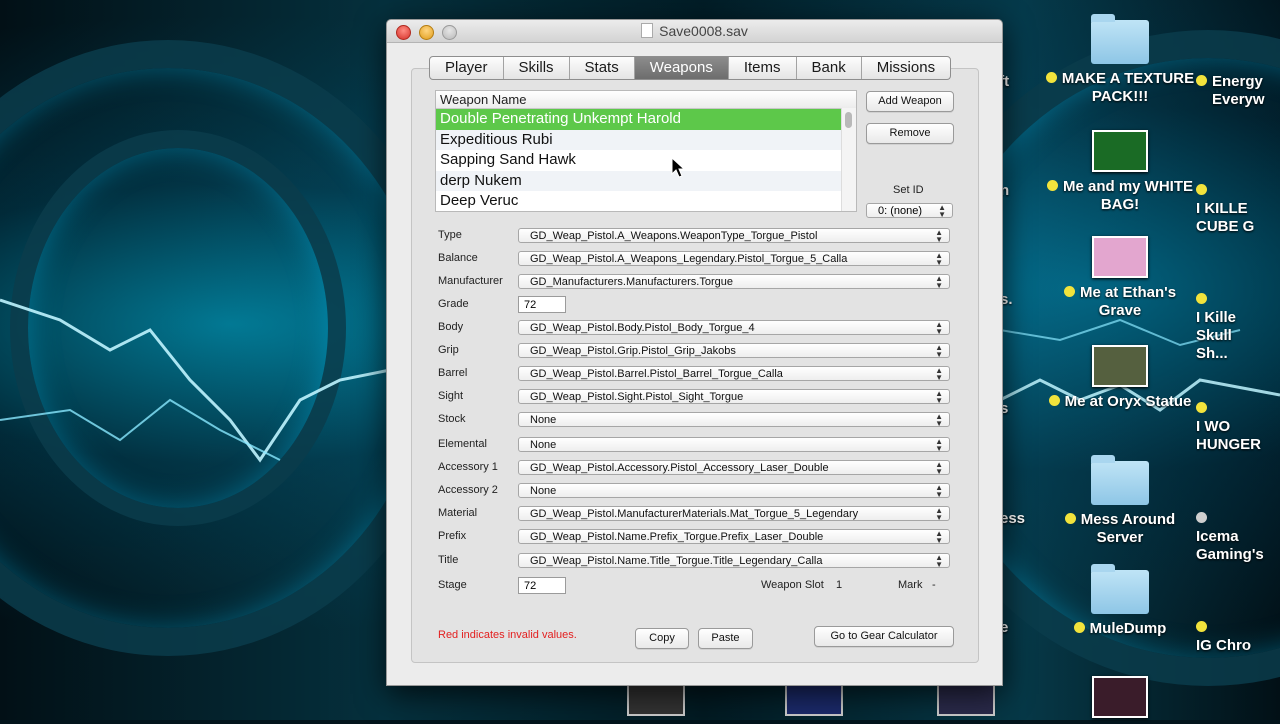 The image size is (1280, 724). What do you see at coordinates (1004, 627) in the screenshot?
I see `desktop-fragment-label: e` at bounding box center [1004, 627].